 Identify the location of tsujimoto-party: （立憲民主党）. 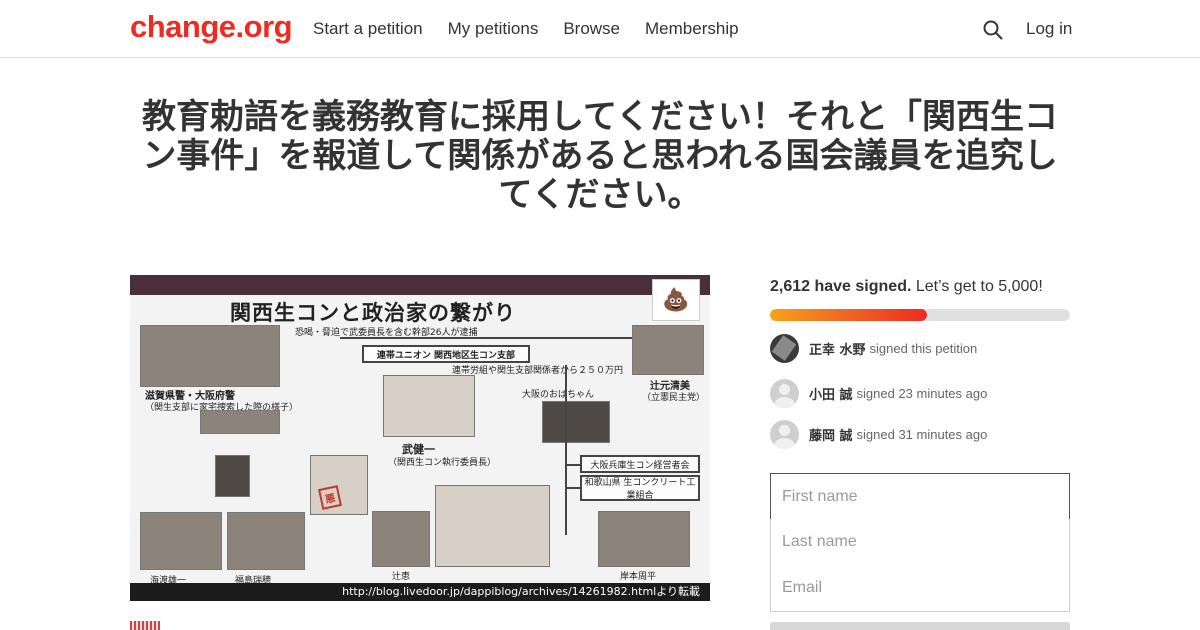
(674, 398).